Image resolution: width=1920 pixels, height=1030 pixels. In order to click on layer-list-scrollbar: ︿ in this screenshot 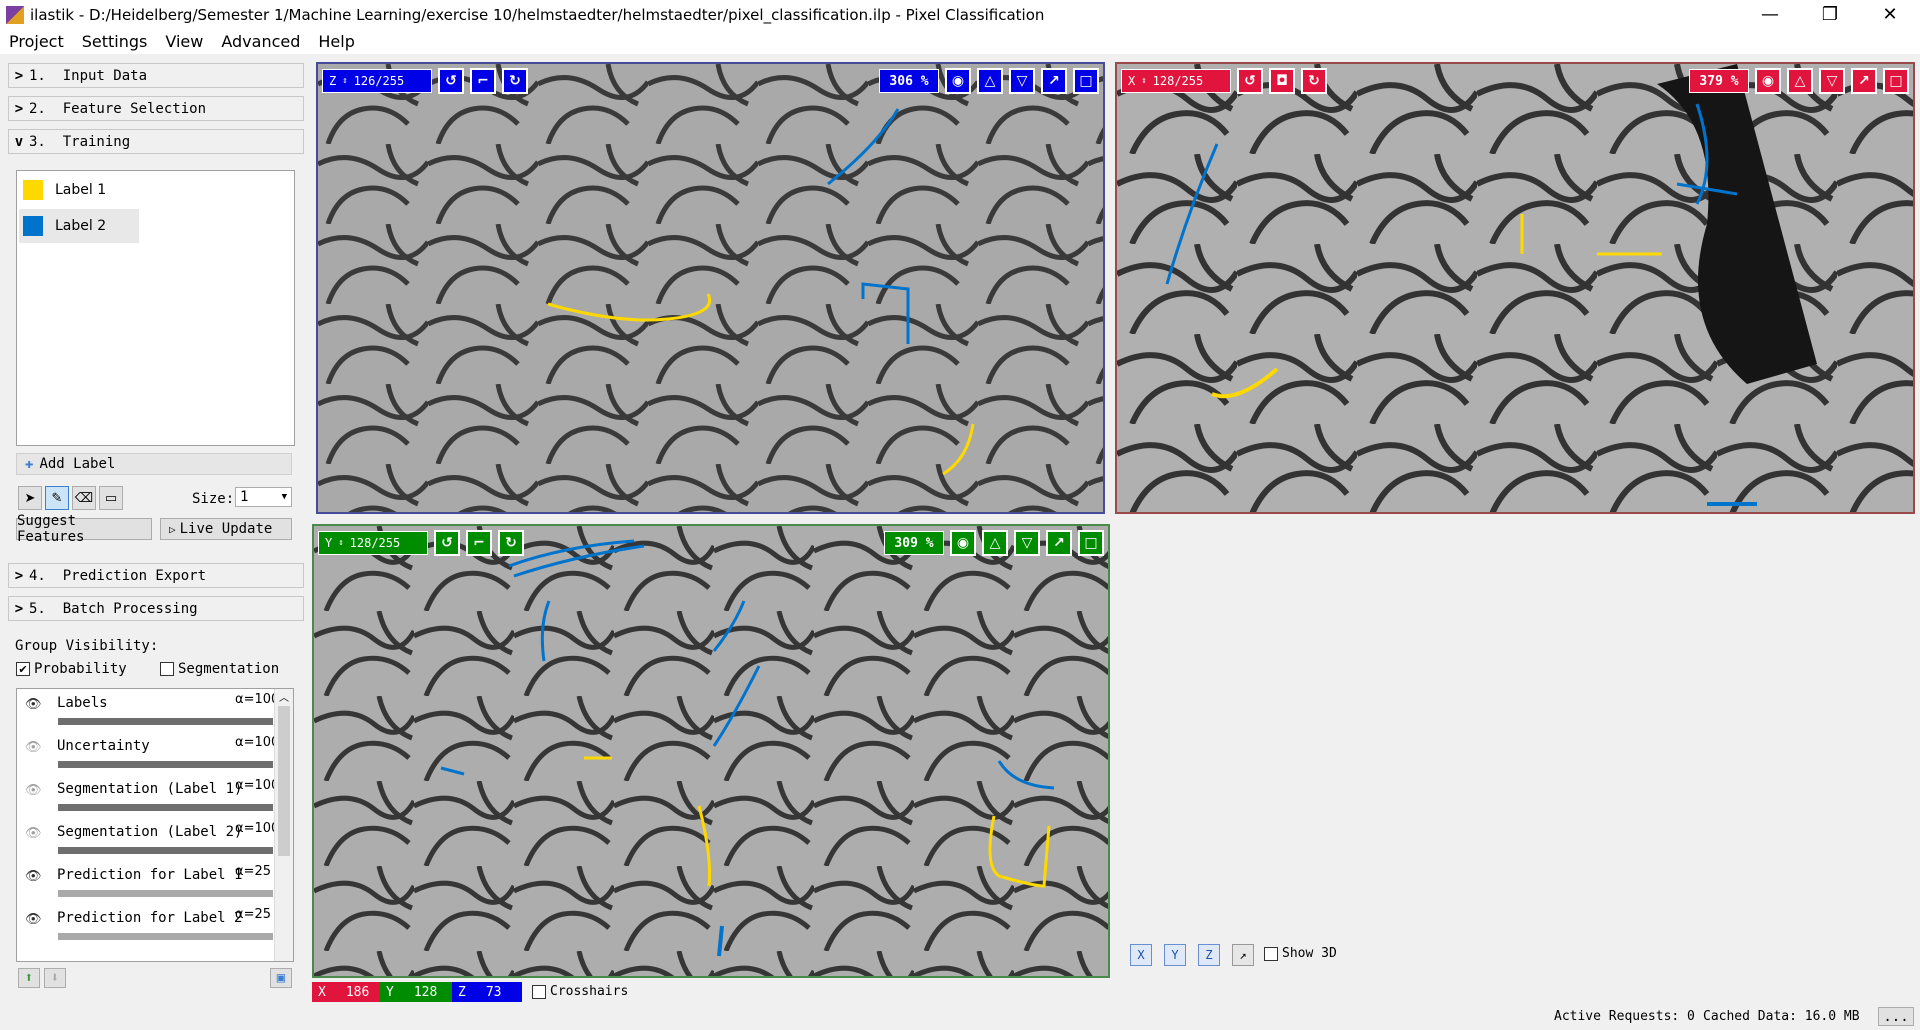, I will do `click(283, 825)`.